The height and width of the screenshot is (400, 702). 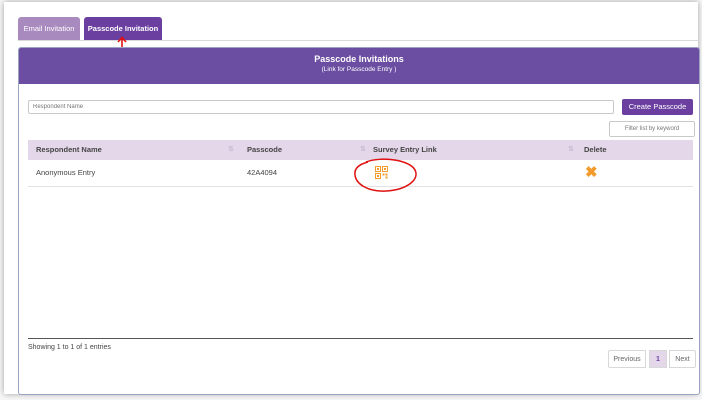 I want to click on respondent-name-cell: Anonymous Entry, so click(x=66, y=172).